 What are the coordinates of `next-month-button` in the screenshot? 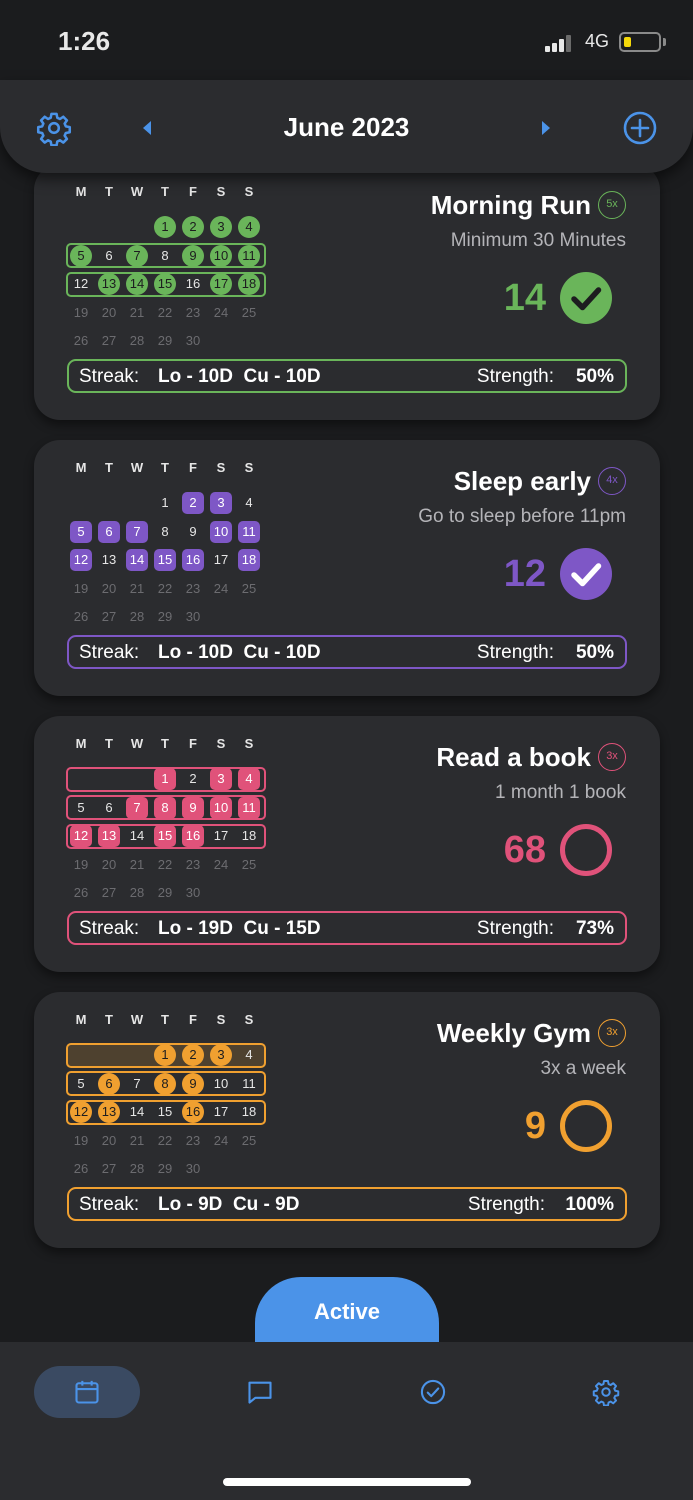 It's located at (546, 130).